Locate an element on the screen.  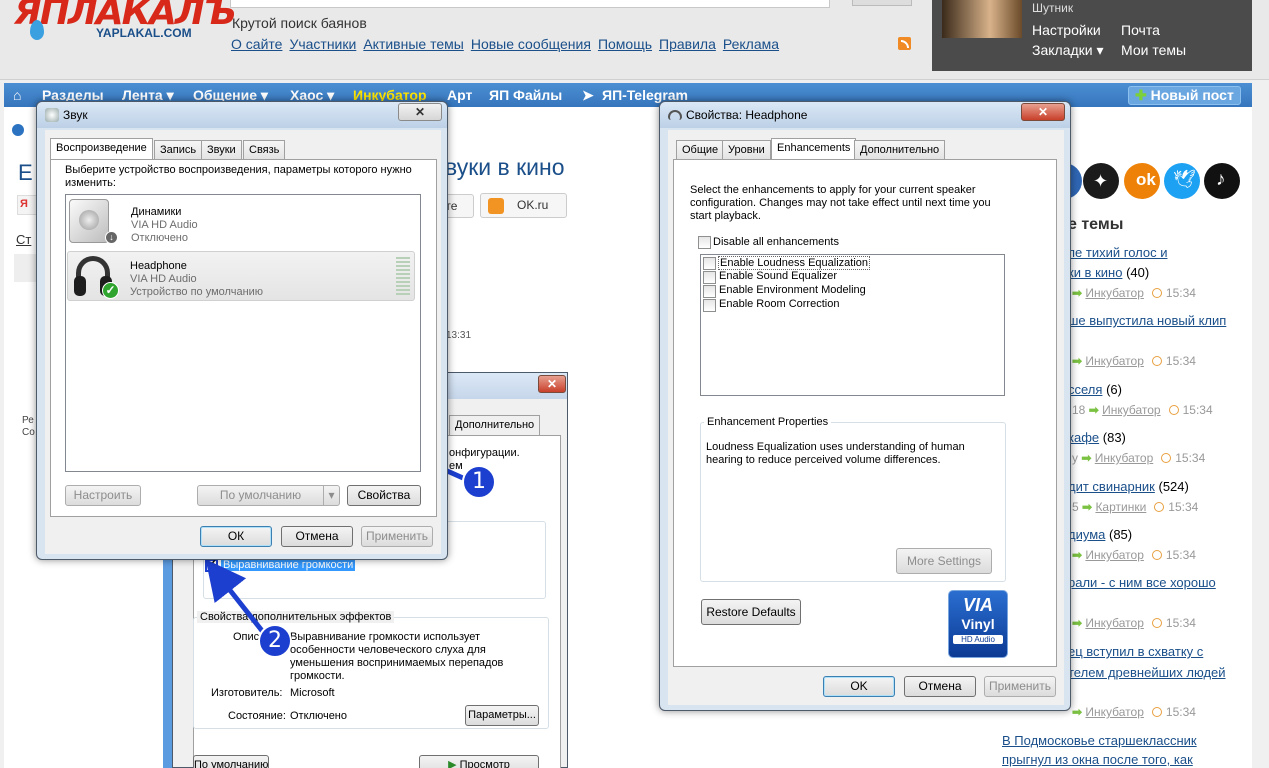
via-vinyl-logo: VIA Vinyl HD Audio is located at coordinates (978, 624).